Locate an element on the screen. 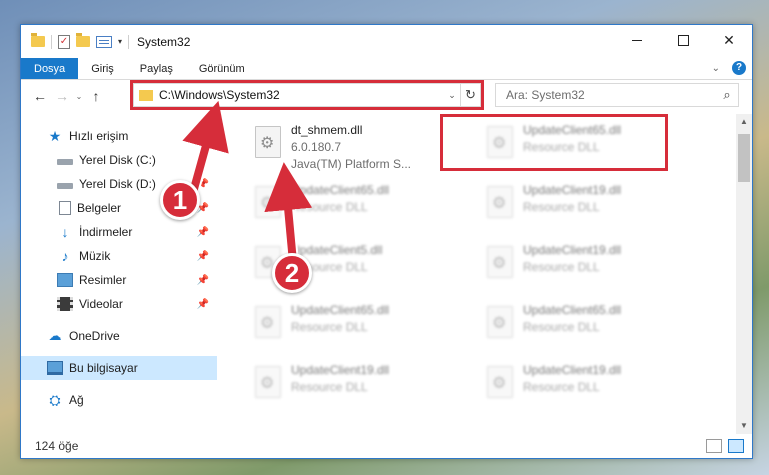 Image resolution: width=769 pixels, height=475 pixels. cloud-icon: ☁ is located at coordinates (55, 335).